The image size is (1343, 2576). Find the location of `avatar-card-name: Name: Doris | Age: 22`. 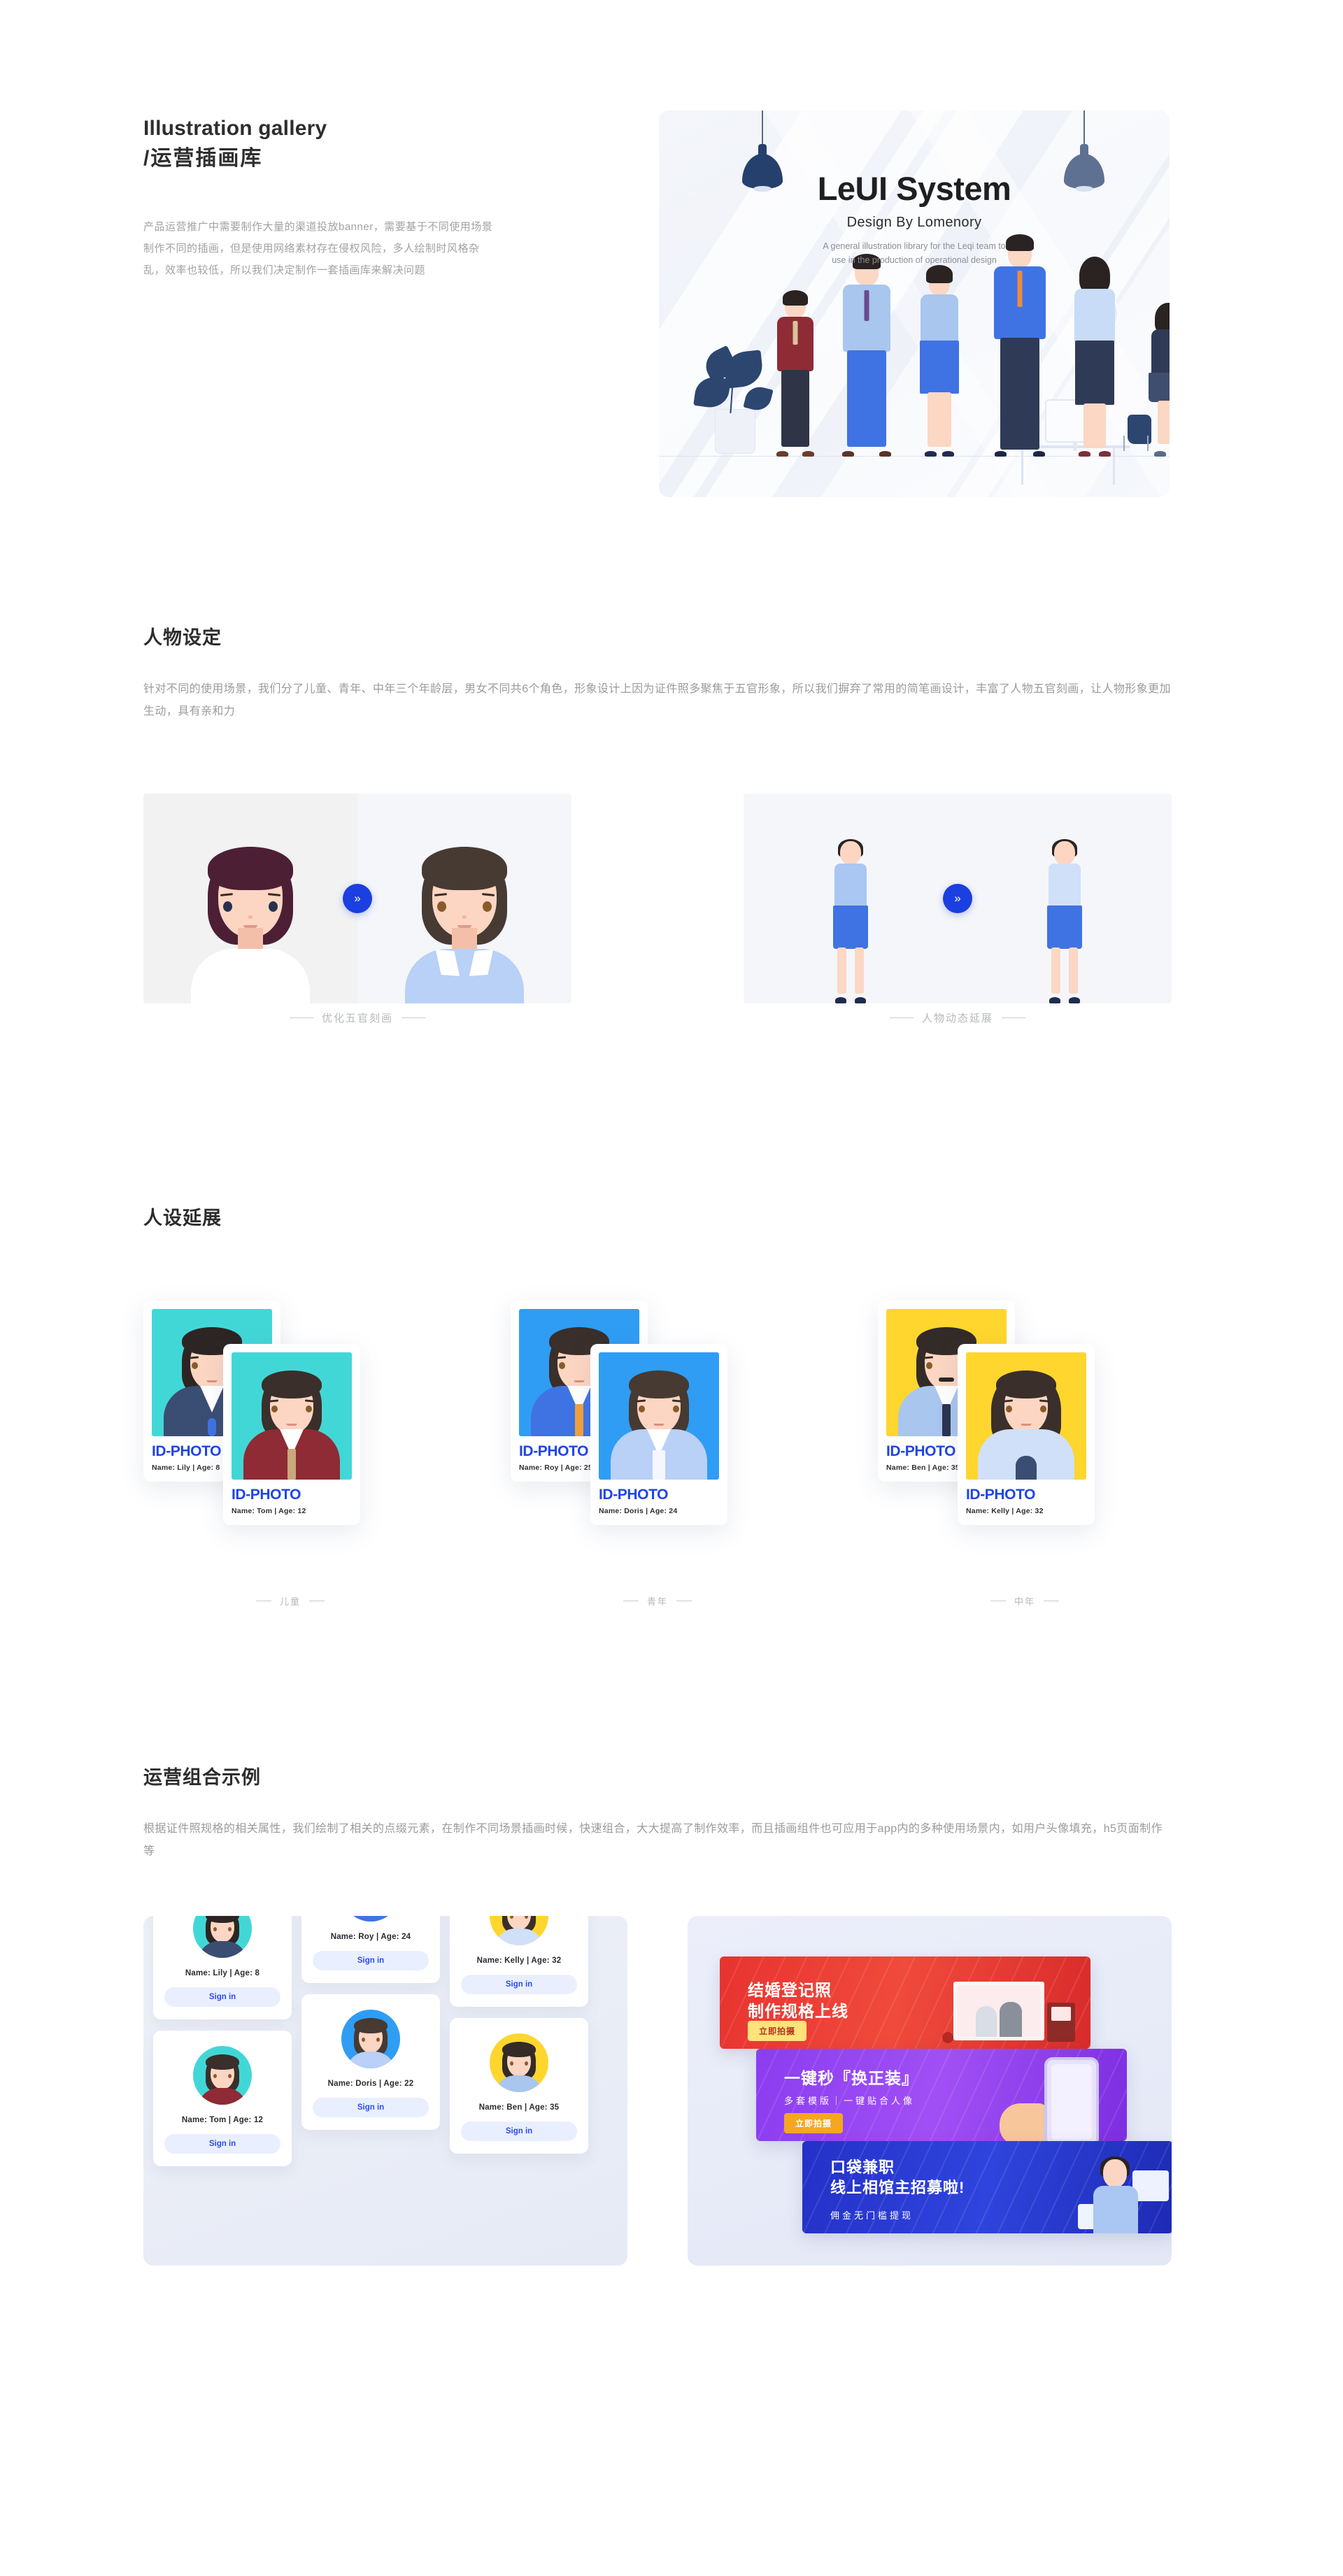

avatar-card-name: Name: Doris | Age: 22 is located at coordinates (370, 2084).